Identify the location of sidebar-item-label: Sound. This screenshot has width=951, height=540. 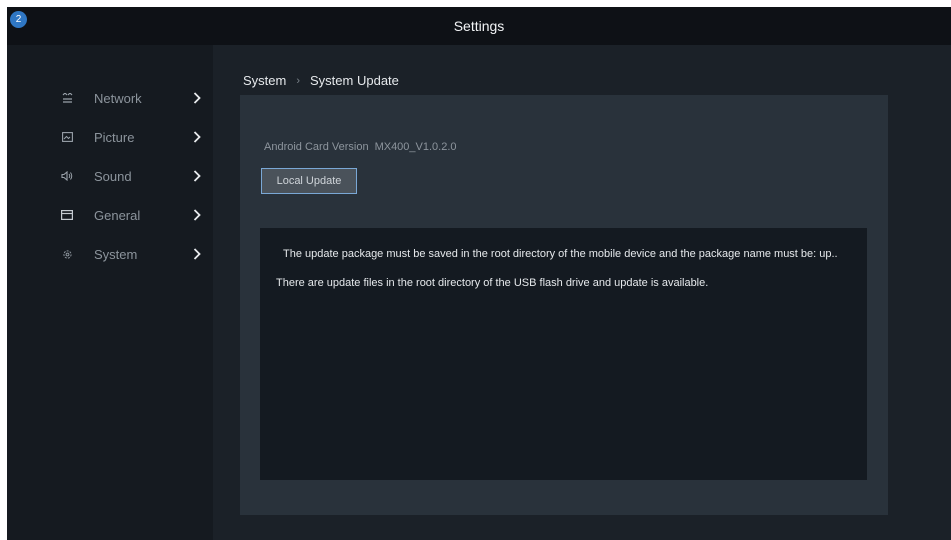
(113, 176).